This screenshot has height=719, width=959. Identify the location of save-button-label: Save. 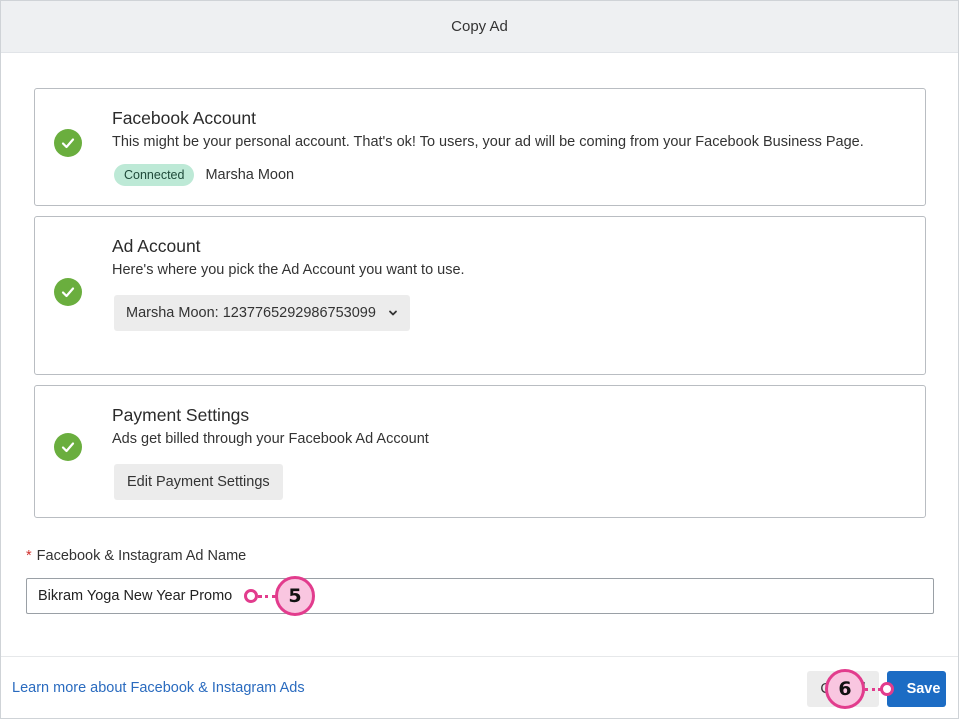
(923, 689).